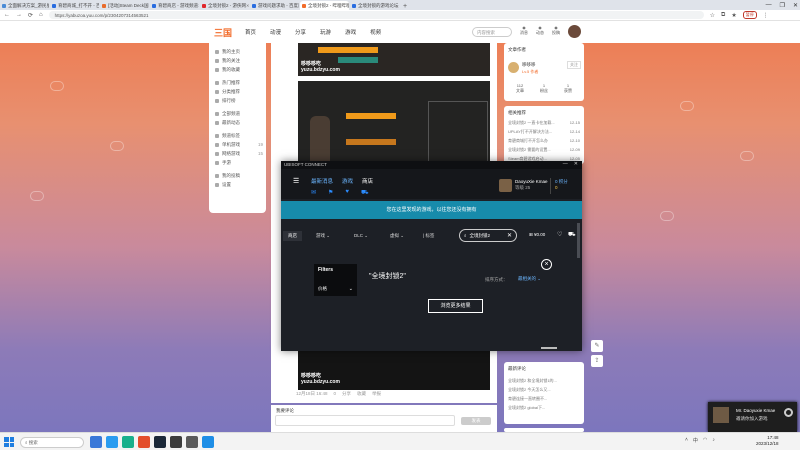  I want to click on cart-total: ⊞ ¥0.00, so click(537, 235).